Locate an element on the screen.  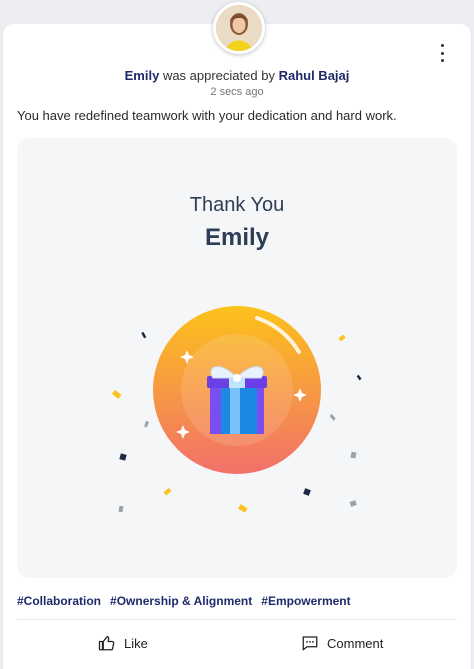
avatar is located at coordinates (239, 28).